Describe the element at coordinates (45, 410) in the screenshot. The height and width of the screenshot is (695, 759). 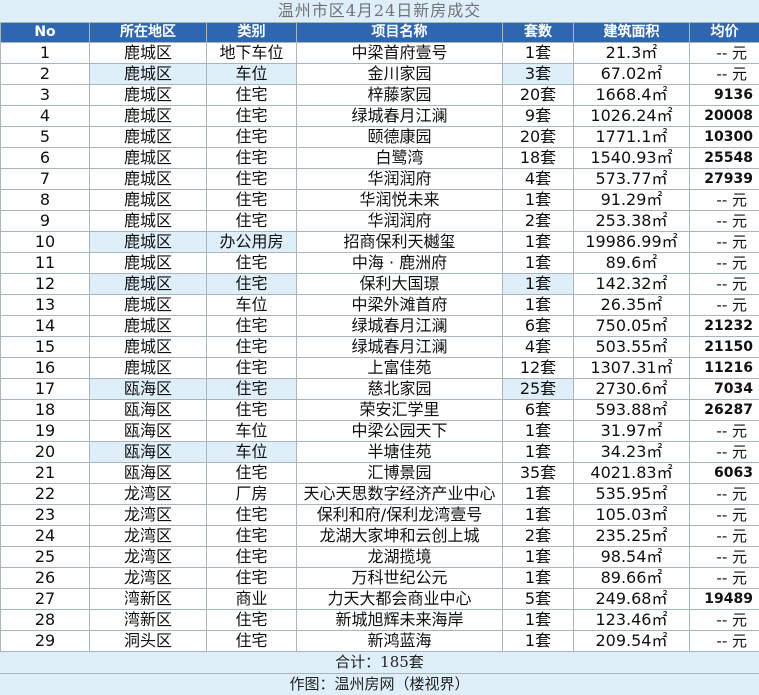
I see `cell-no: 18` at that location.